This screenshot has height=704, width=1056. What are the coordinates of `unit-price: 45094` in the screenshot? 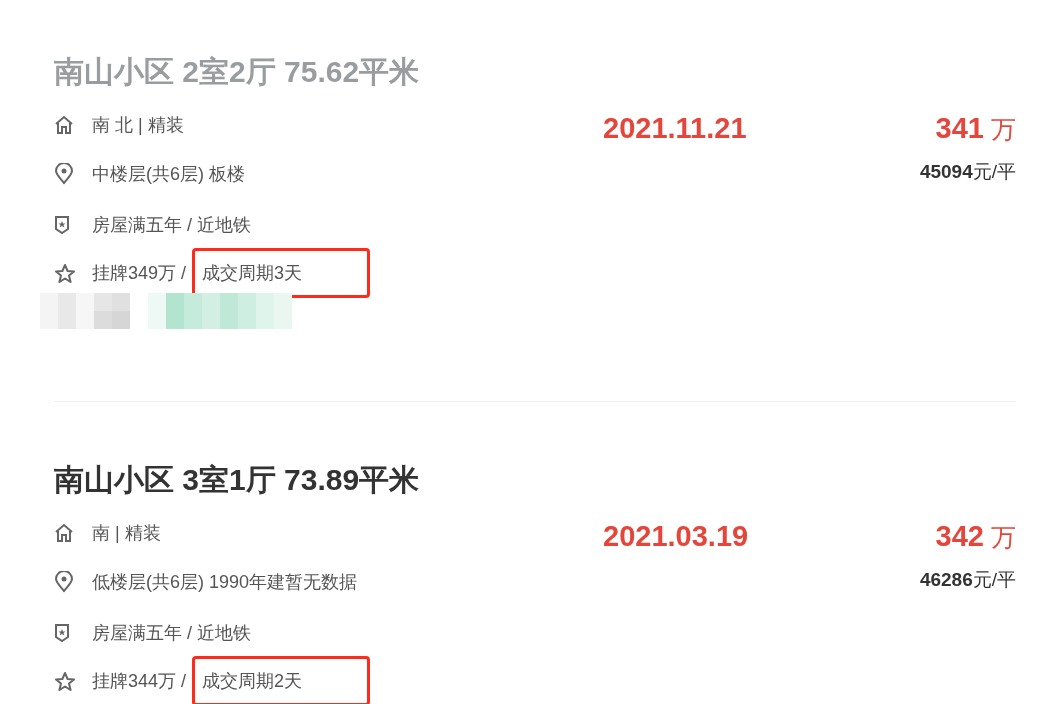 It's located at (946, 172).